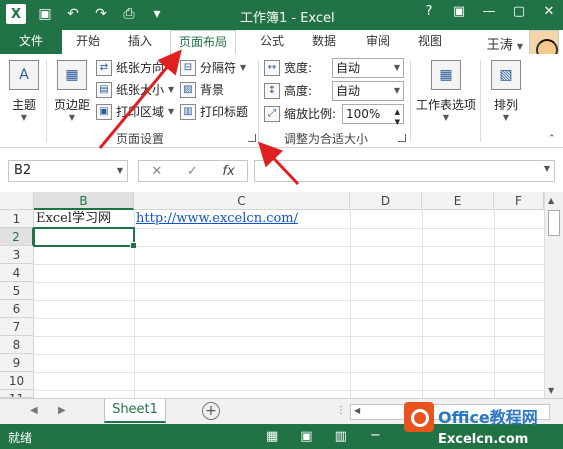  Describe the element at coordinates (129, 14) in the screenshot. I see `print-preview-icon: ⎙` at that location.